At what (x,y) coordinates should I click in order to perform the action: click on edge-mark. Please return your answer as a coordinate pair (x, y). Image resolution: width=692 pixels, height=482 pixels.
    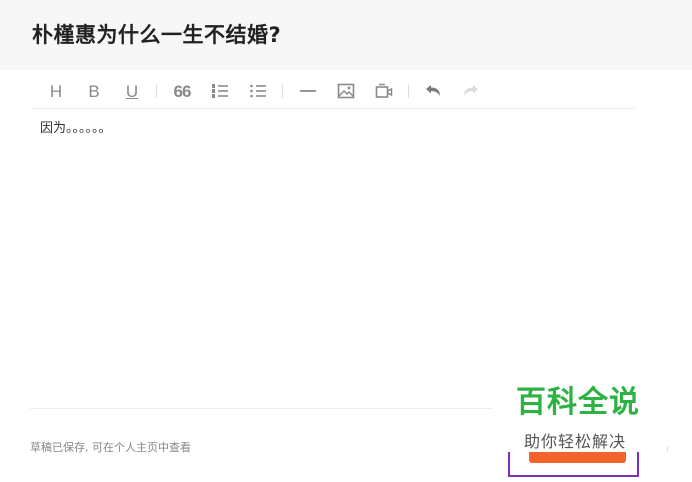
    Looking at the image, I should click on (667, 449).